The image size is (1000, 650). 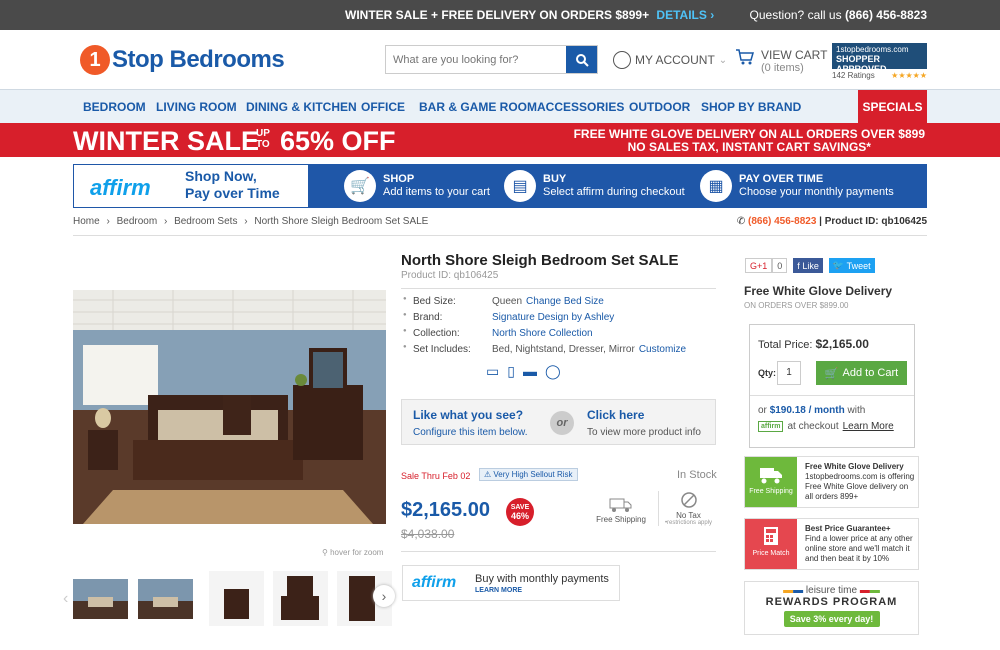 What do you see at coordinates (301, 107) in the screenshot?
I see `nav-dining-kitchen: DINING & KITCHEN` at bounding box center [301, 107].